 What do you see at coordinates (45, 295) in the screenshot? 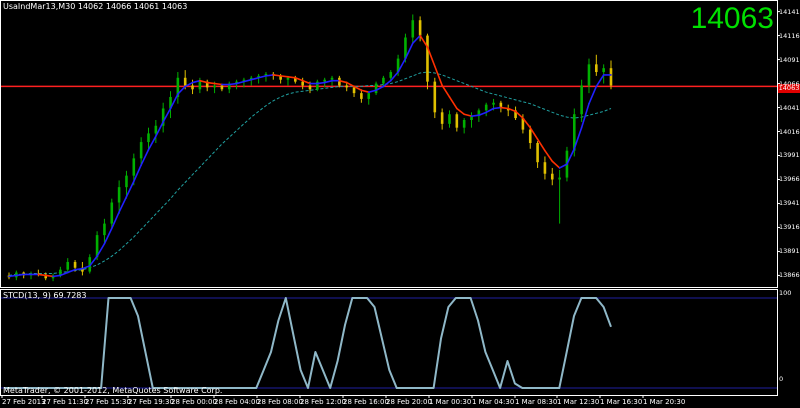
I see `indicator-label: STCD(13, 9) 69.7283` at bounding box center [45, 295].